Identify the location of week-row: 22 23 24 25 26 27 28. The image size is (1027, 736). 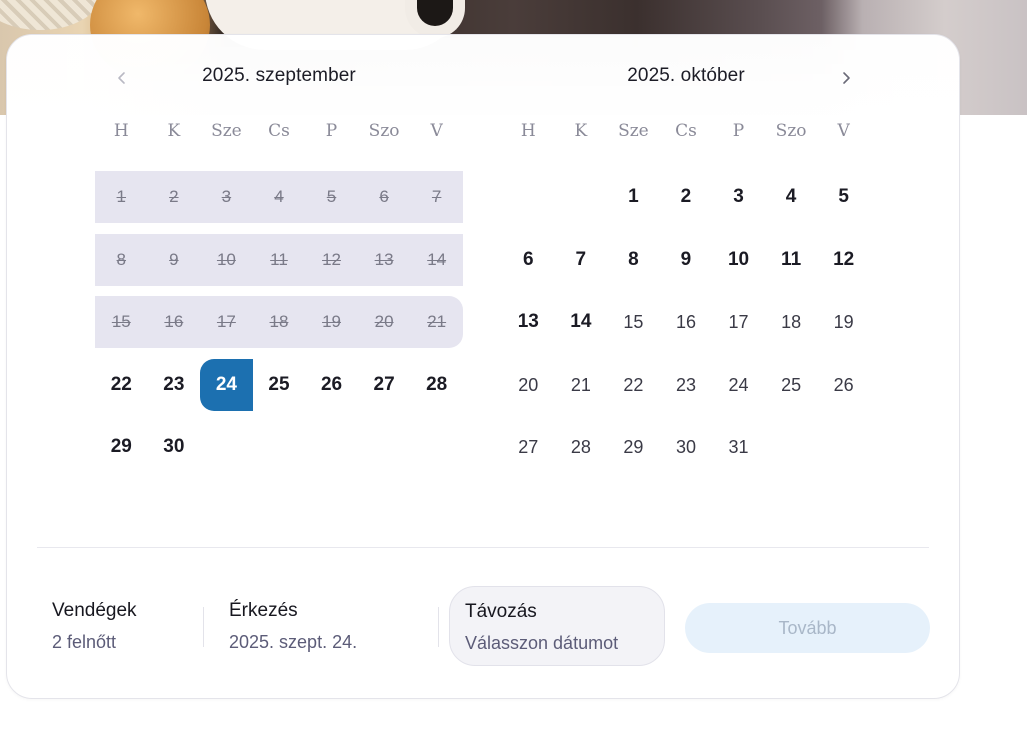
(279, 384).